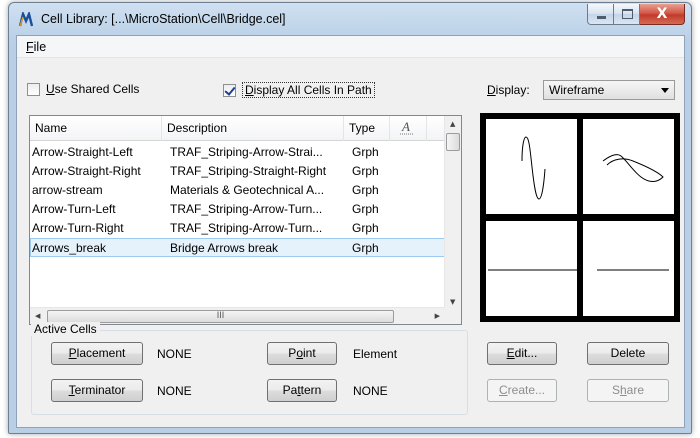 This screenshot has width=700, height=438. I want to click on table-row-selected: Arrows_break Bridge Arrows break Grph, so click(237, 247).